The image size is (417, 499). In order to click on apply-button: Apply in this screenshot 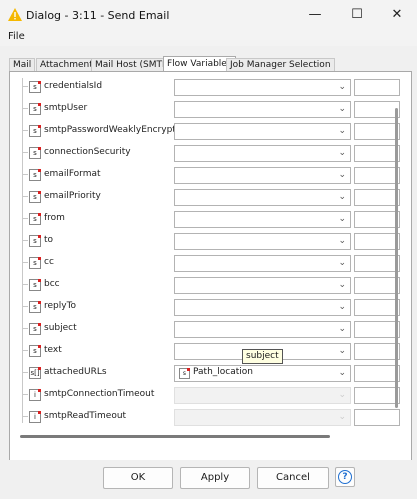, I will do `click(215, 478)`.